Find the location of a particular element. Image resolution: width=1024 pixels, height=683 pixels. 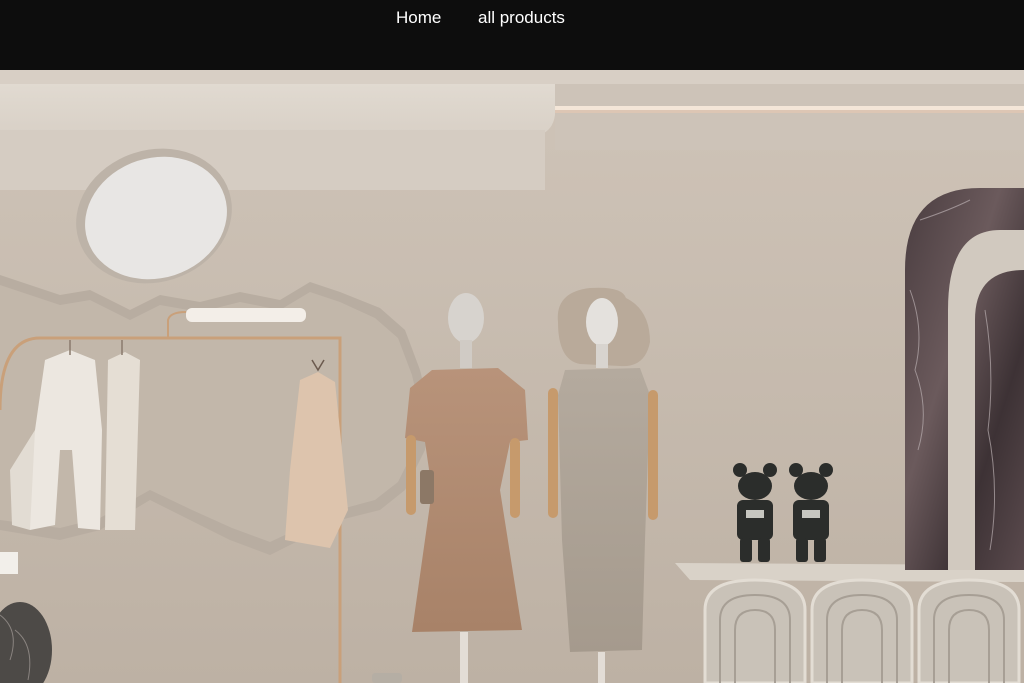

top-navbar: Home all products is located at coordinates (512, 35).